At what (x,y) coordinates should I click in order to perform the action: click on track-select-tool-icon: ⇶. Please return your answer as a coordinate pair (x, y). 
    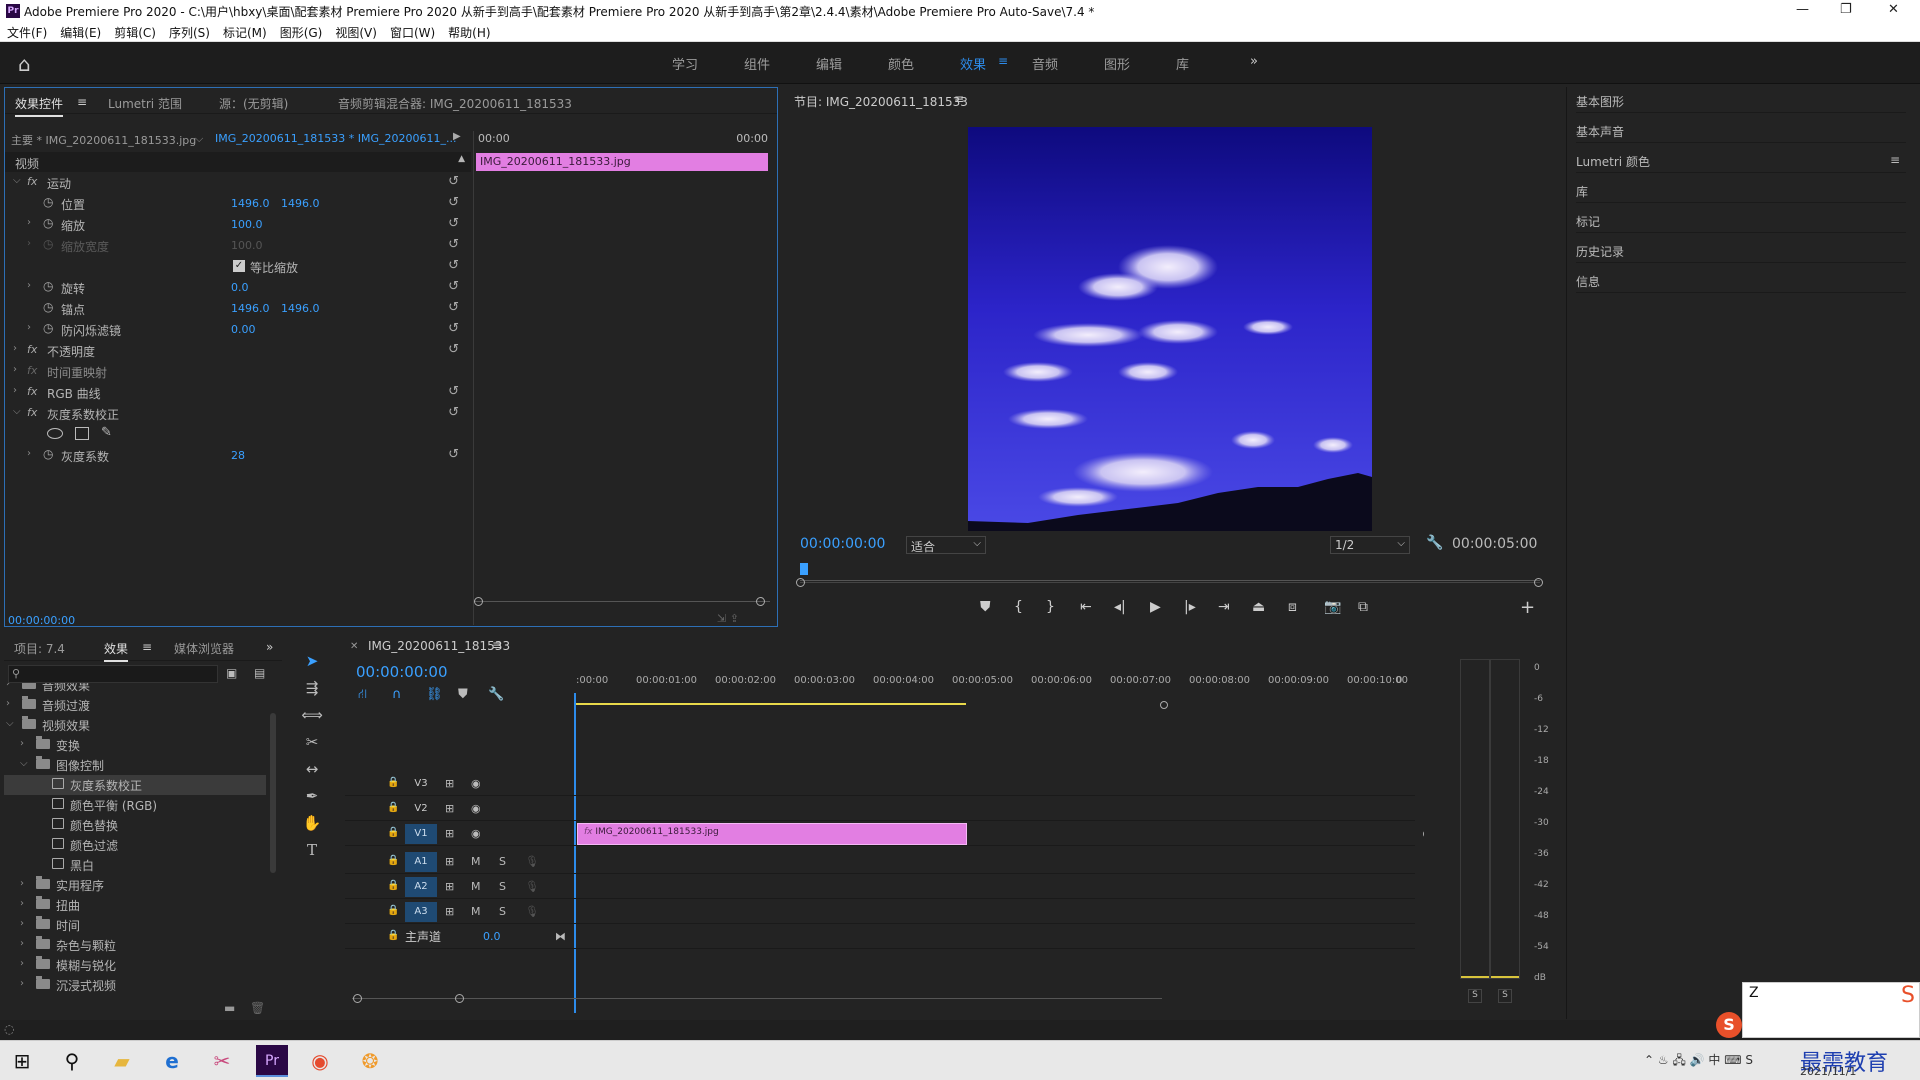
    Looking at the image, I should click on (312, 688).